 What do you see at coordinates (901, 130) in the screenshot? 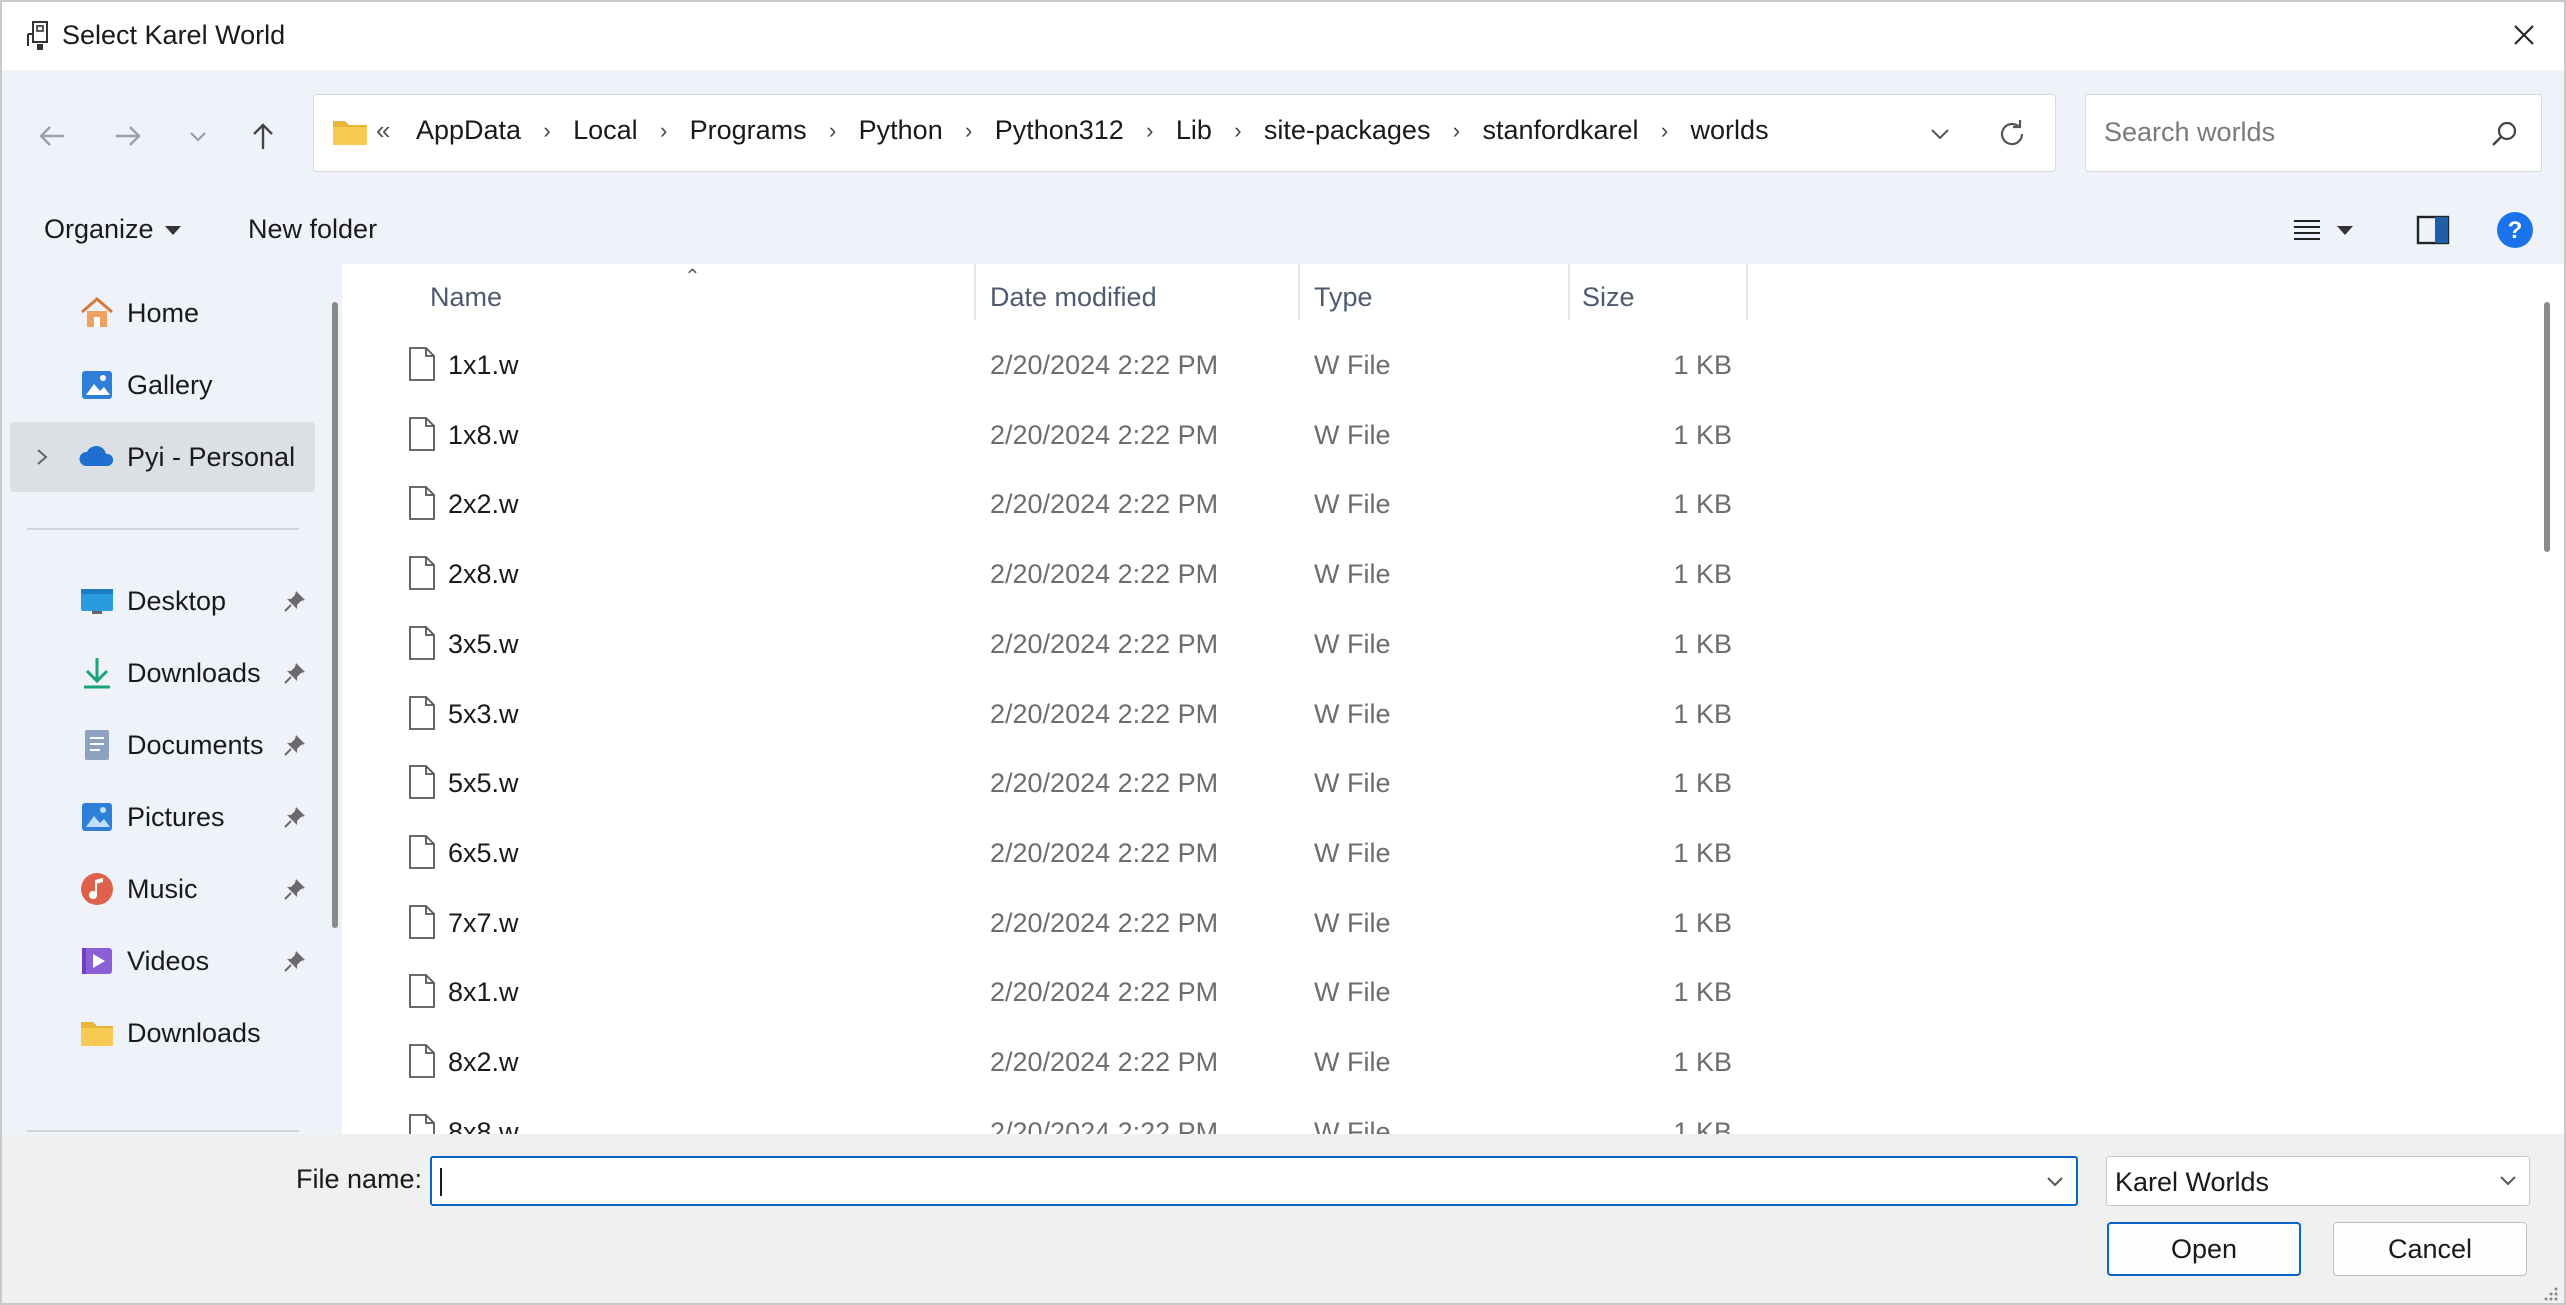
I see `breadcrumb-item: Python` at bounding box center [901, 130].